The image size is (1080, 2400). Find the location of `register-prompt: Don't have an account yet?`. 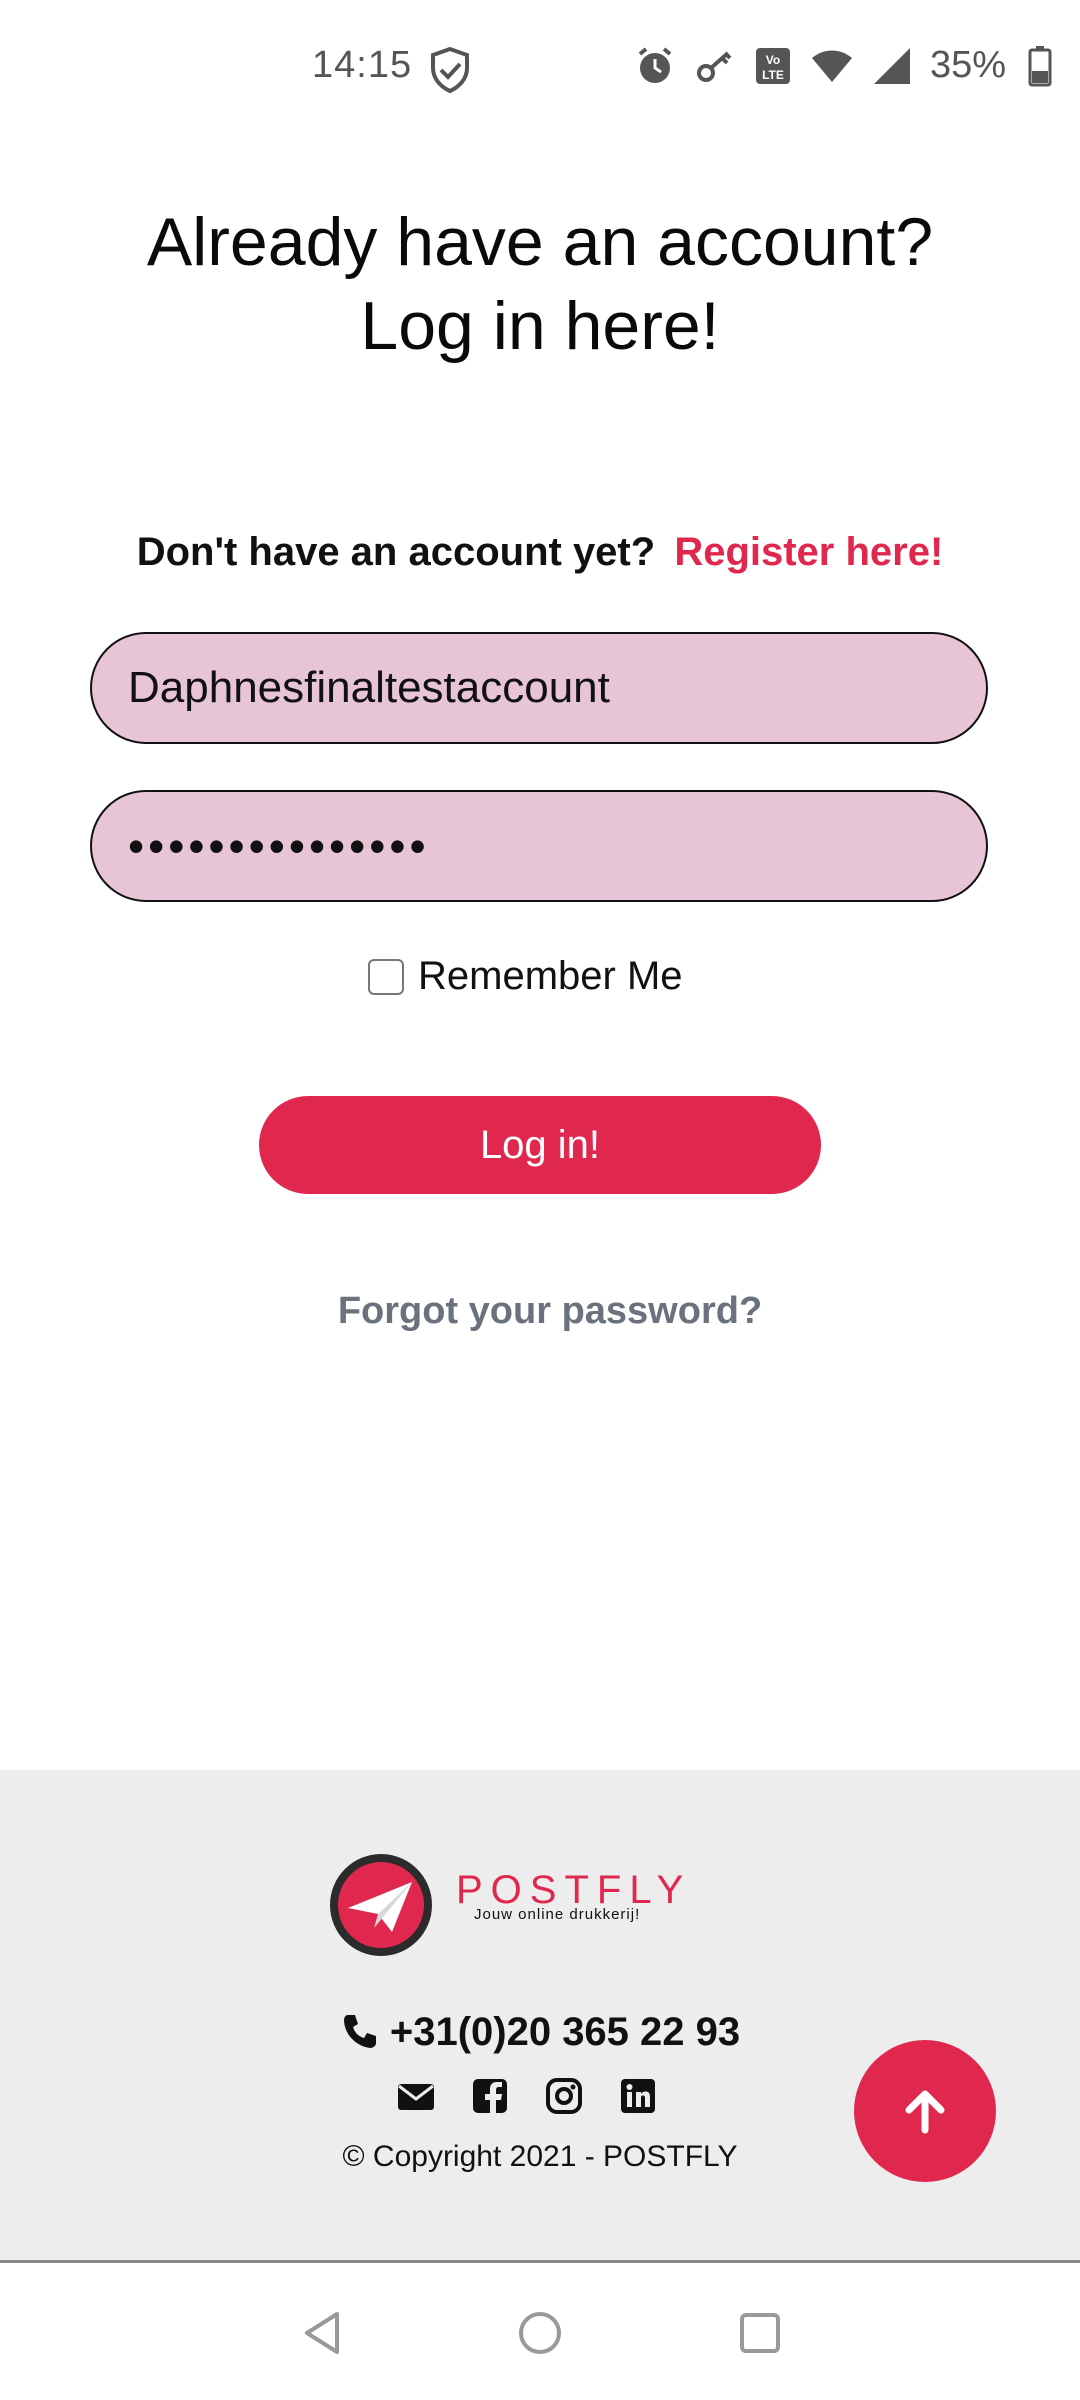

register-prompt: Don't have an account yet? is located at coordinates (396, 552).